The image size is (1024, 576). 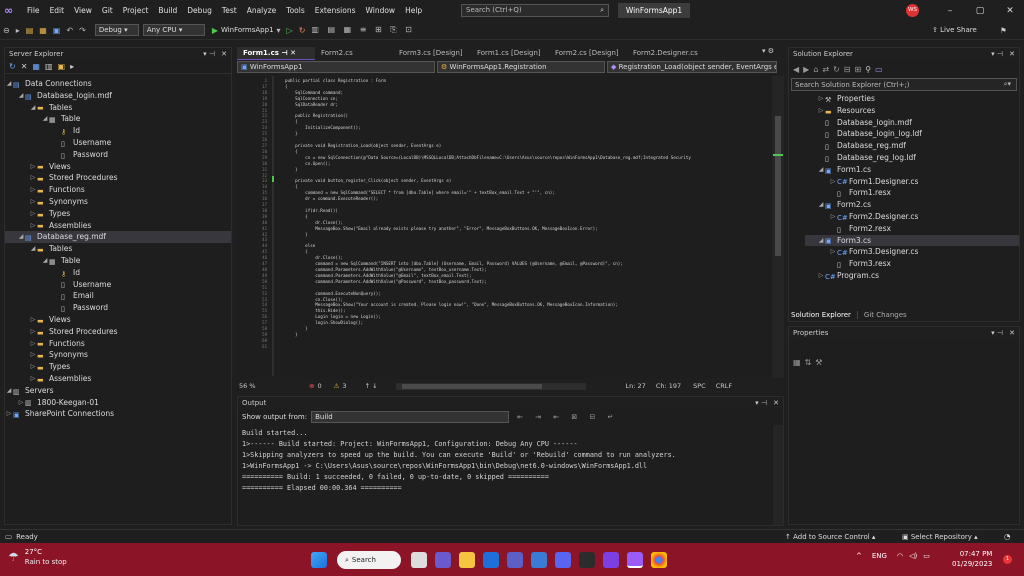 I want to click on discord-icon, so click(x=563, y=560).